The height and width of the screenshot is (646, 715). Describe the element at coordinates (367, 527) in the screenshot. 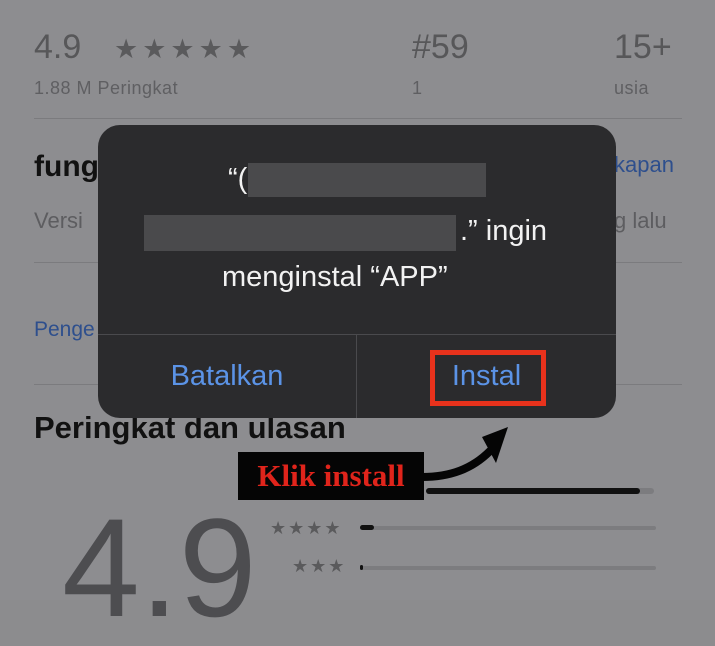

I see `rating-bar-4-fill` at that location.